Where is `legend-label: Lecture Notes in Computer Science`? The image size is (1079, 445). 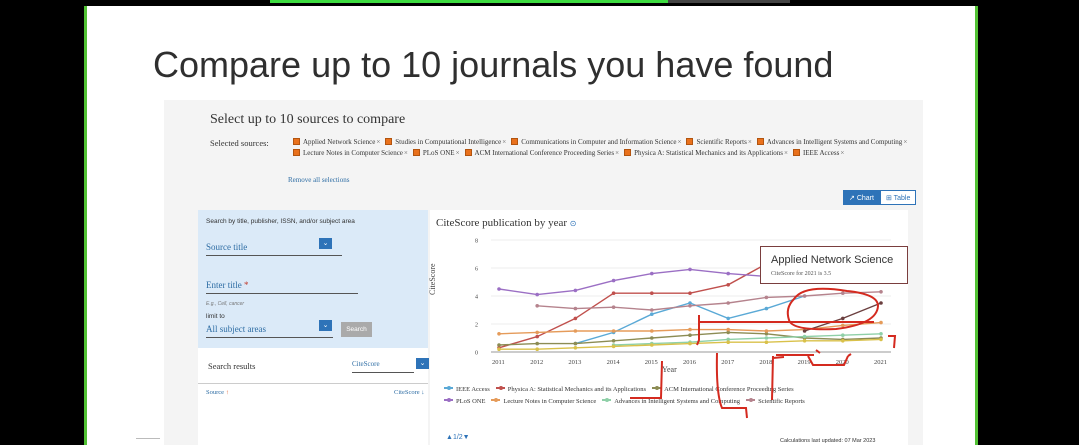
legend-label: Lecture Notes in Computer Science is located at coordinates (550, 401).